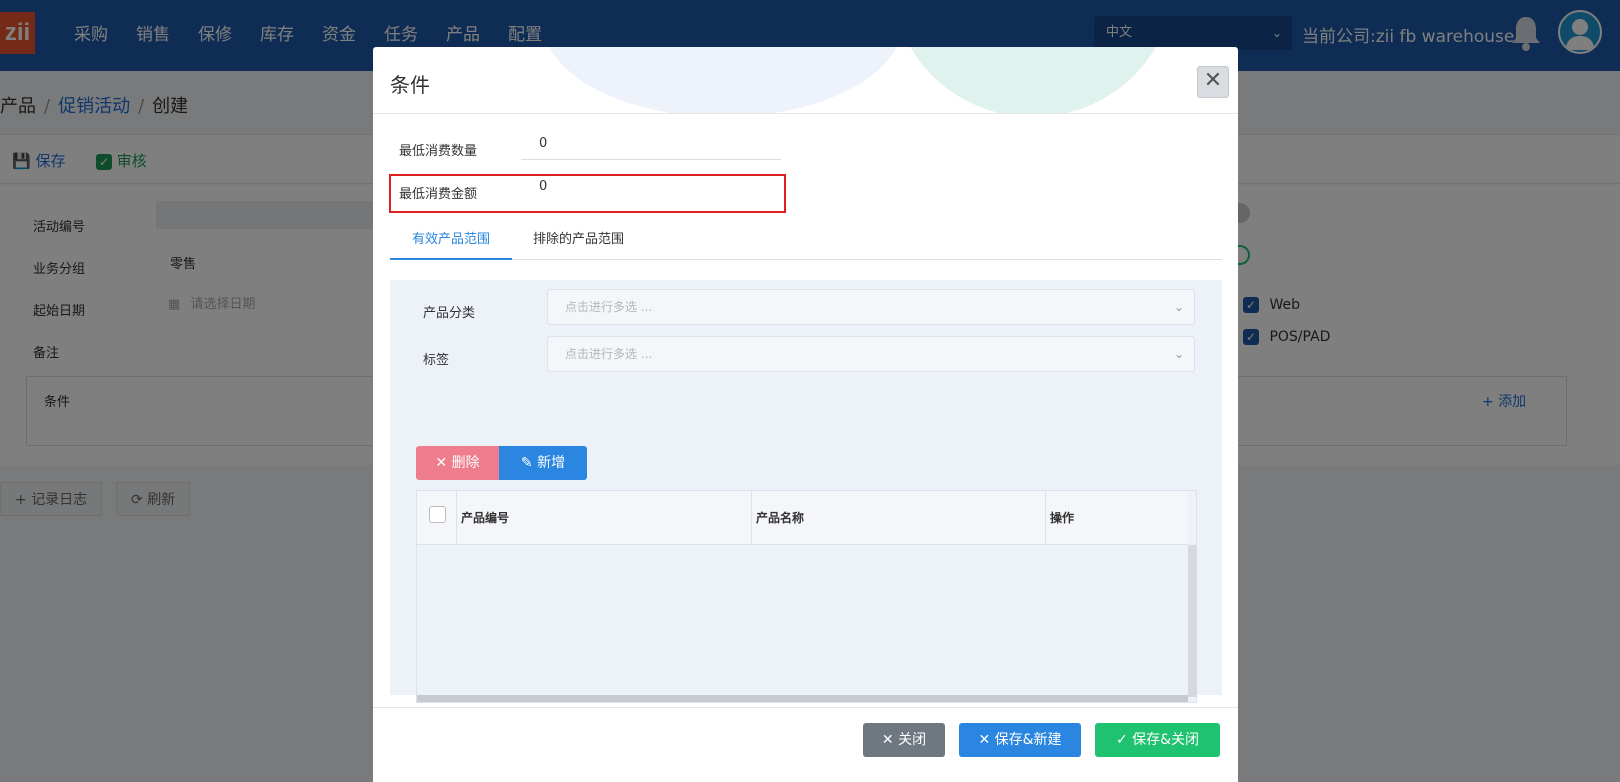 The height and width of the screenshot is (782, 1620). Describe the element at coordinates (410, 85) in the screenshot. I see `modal-title: 条件` at that location.